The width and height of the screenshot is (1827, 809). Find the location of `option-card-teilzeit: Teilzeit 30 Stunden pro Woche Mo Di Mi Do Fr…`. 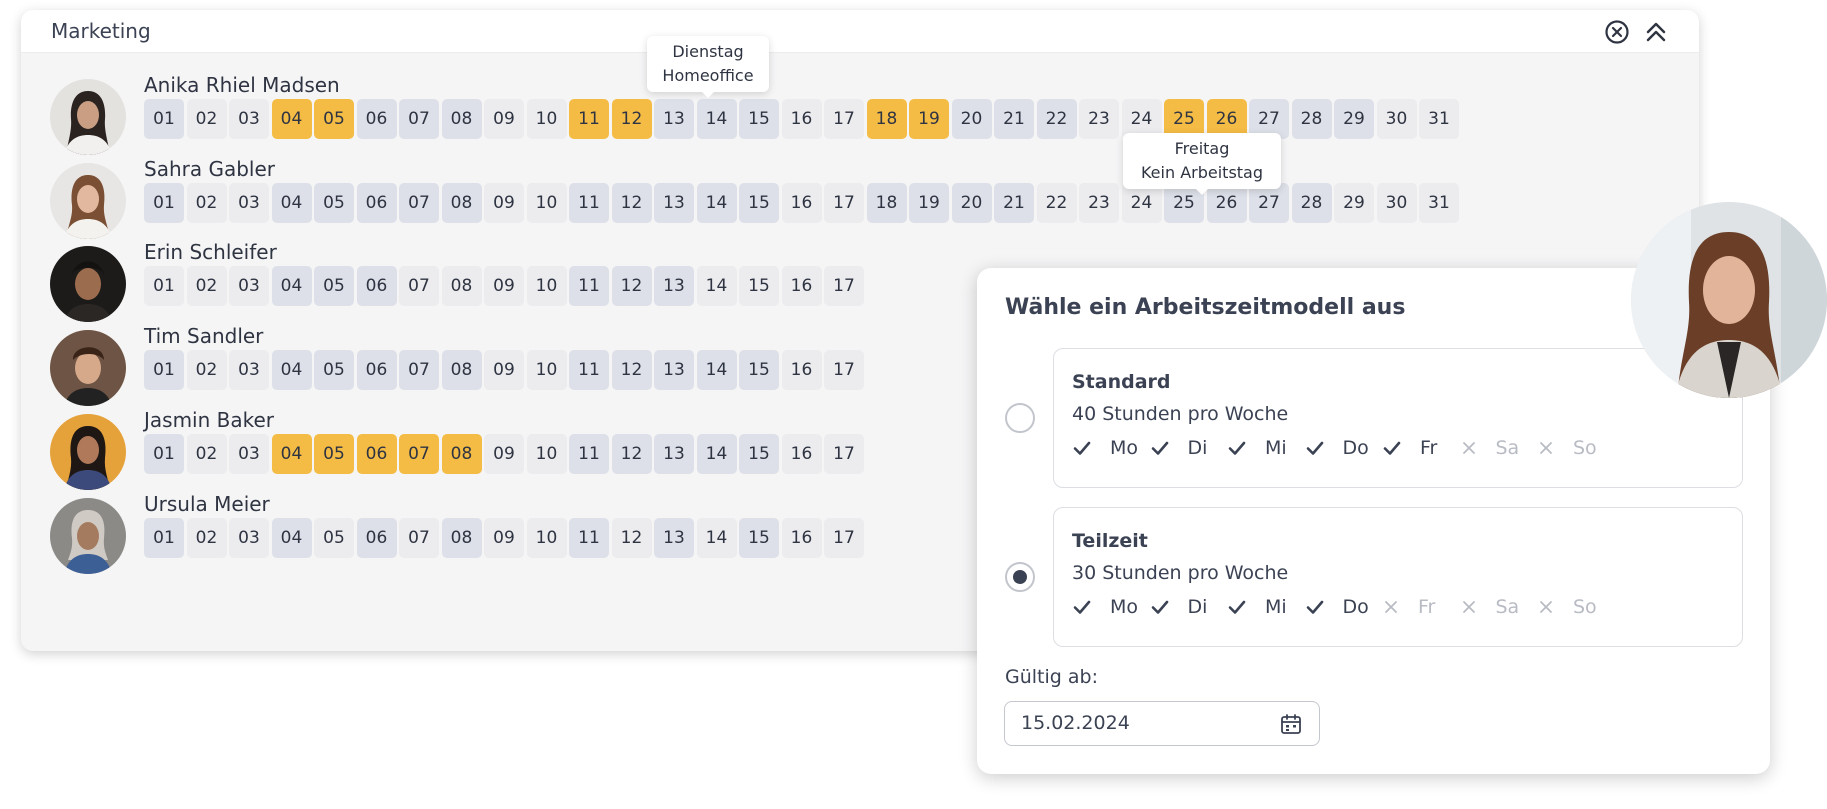

option-card-teilzeit: Teilzeit 30 Stunden pro Woche Mo Di Mi Do Fr… is located at coordinates (1398, 577).